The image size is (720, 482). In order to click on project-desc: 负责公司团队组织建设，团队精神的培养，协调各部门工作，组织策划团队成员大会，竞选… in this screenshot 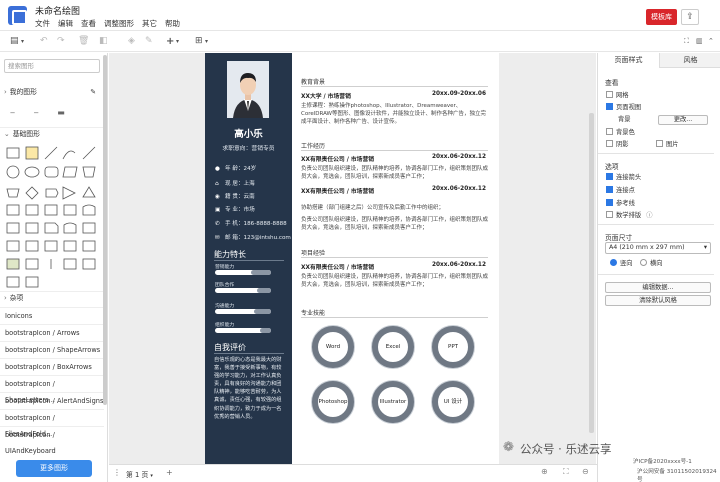, I will do `click(395, 281)`.